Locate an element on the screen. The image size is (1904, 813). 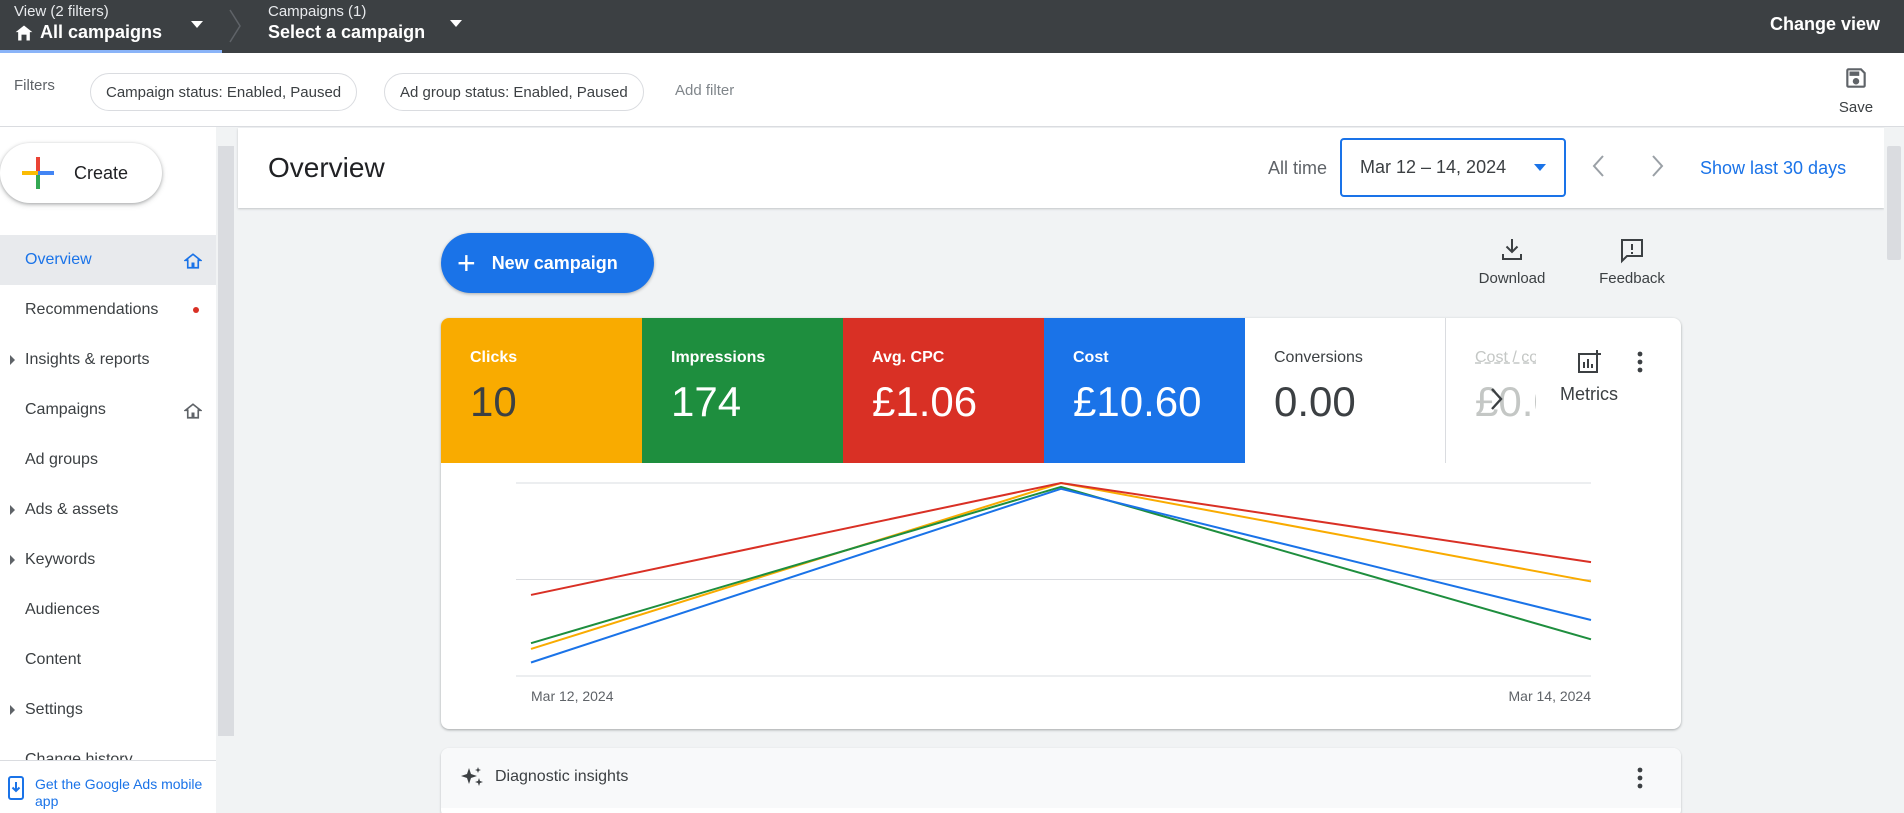
sidebar-item-settings: Settings is located at coordinates (108, 710).